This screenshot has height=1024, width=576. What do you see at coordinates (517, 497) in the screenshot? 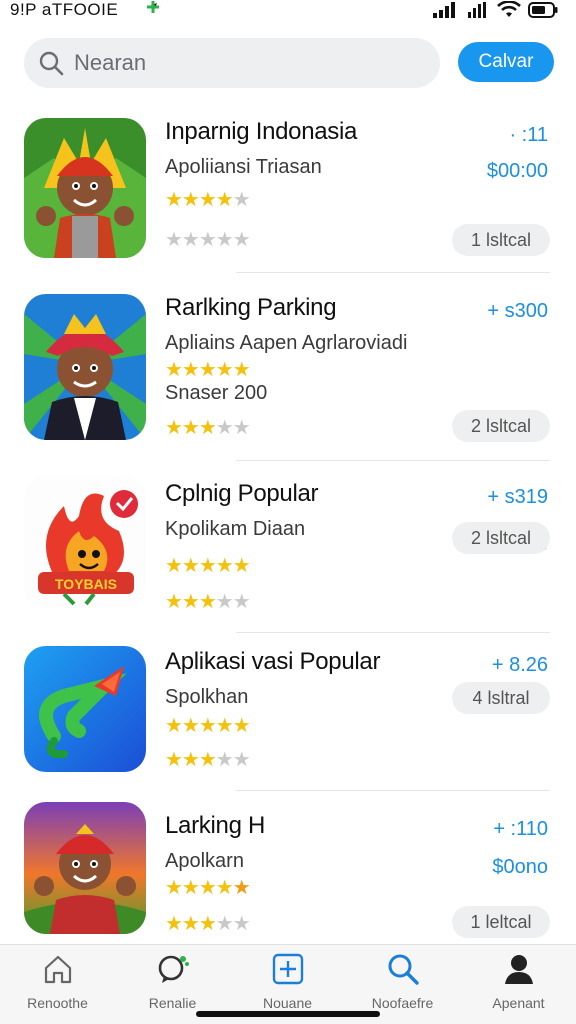
I see `app-price: + s319` at bounding box center [517, 497].